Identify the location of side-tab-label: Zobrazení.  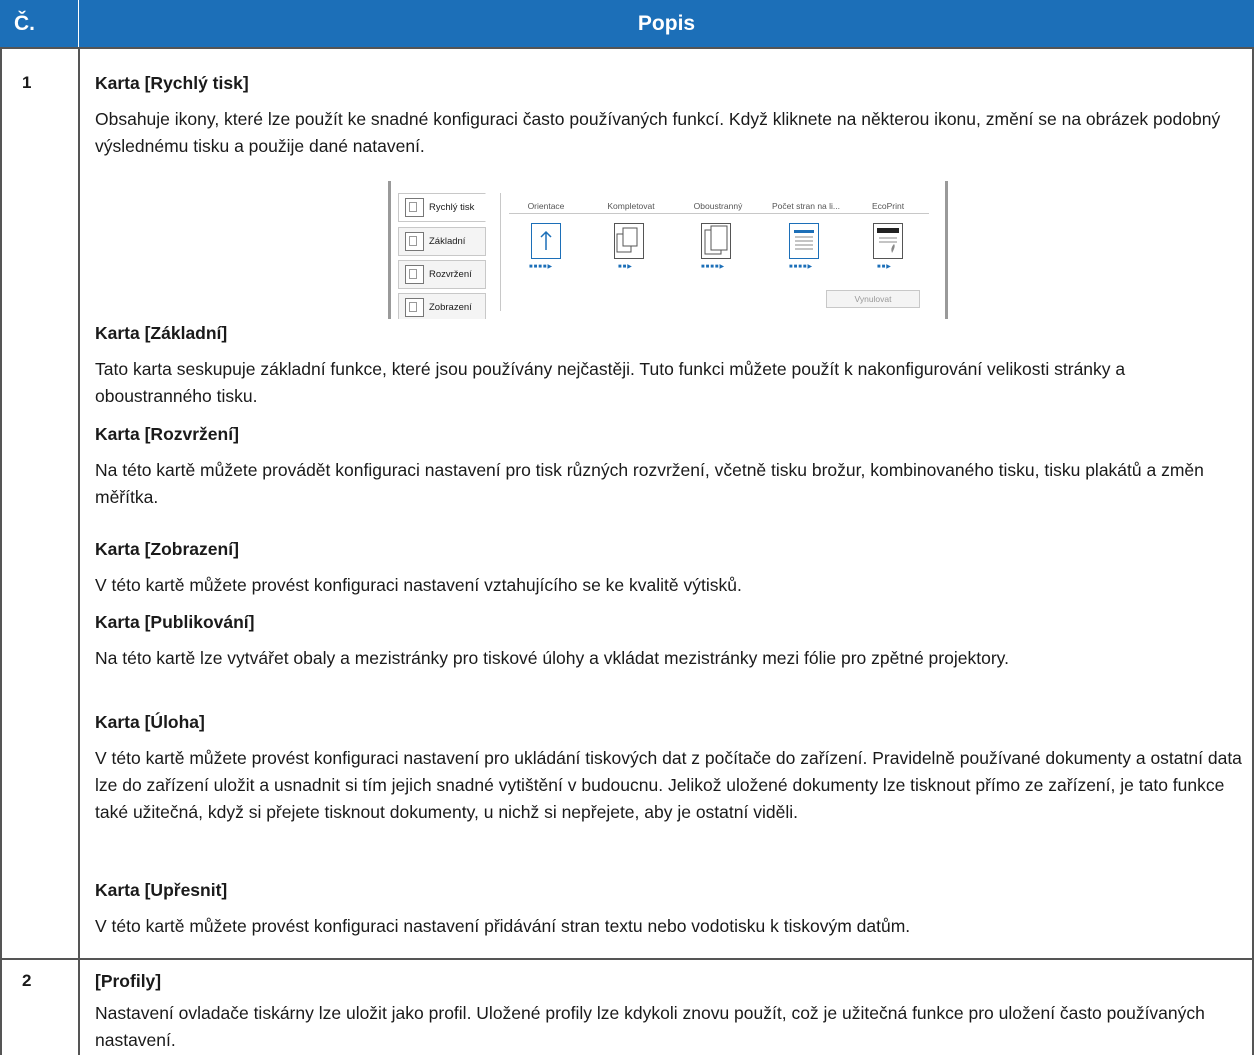
(450, 307).